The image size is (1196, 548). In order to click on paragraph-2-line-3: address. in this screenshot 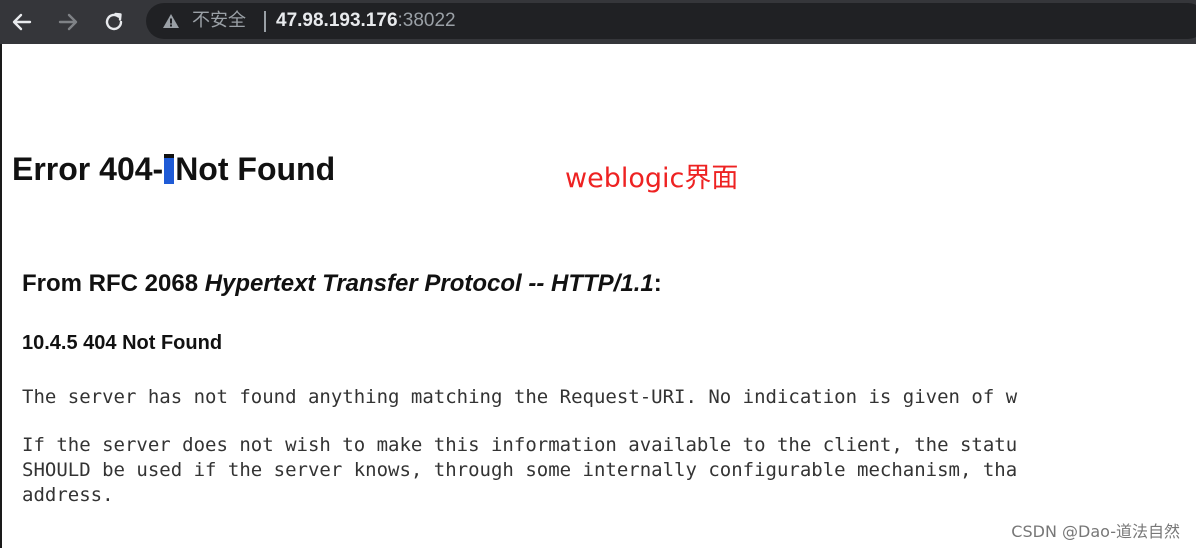, I will do `click(68, 495)`.